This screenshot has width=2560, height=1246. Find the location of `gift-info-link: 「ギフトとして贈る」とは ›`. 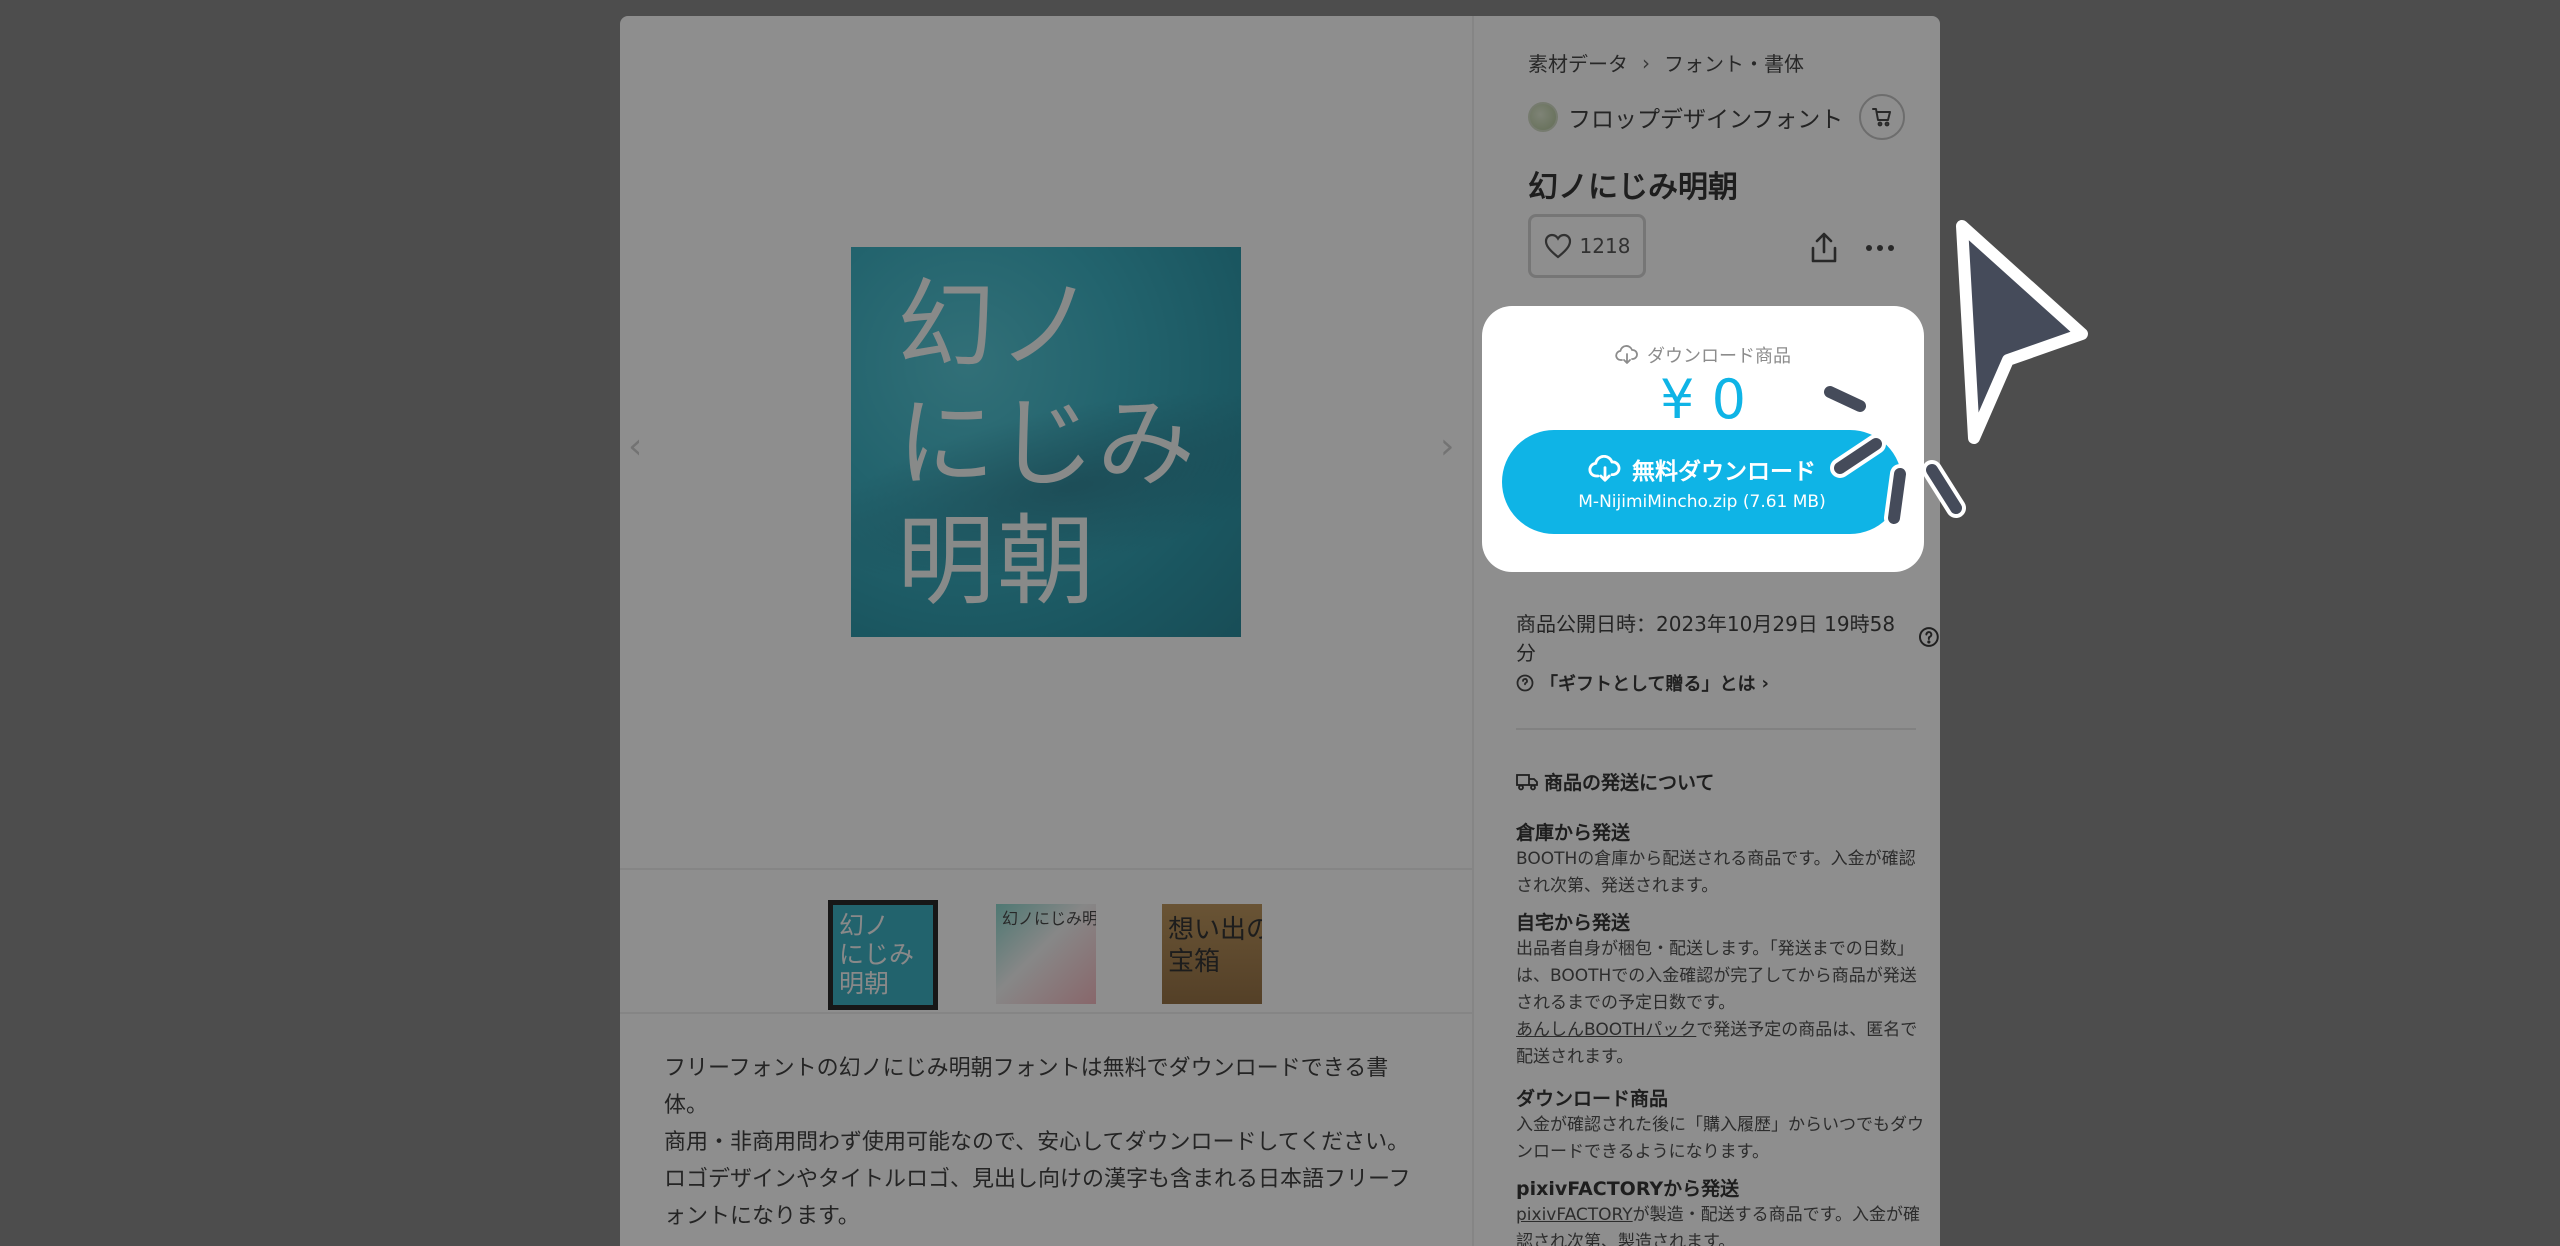

gift-info-link: 「ギフトとして贈る」とは › is located at coordinates (1642, 683).